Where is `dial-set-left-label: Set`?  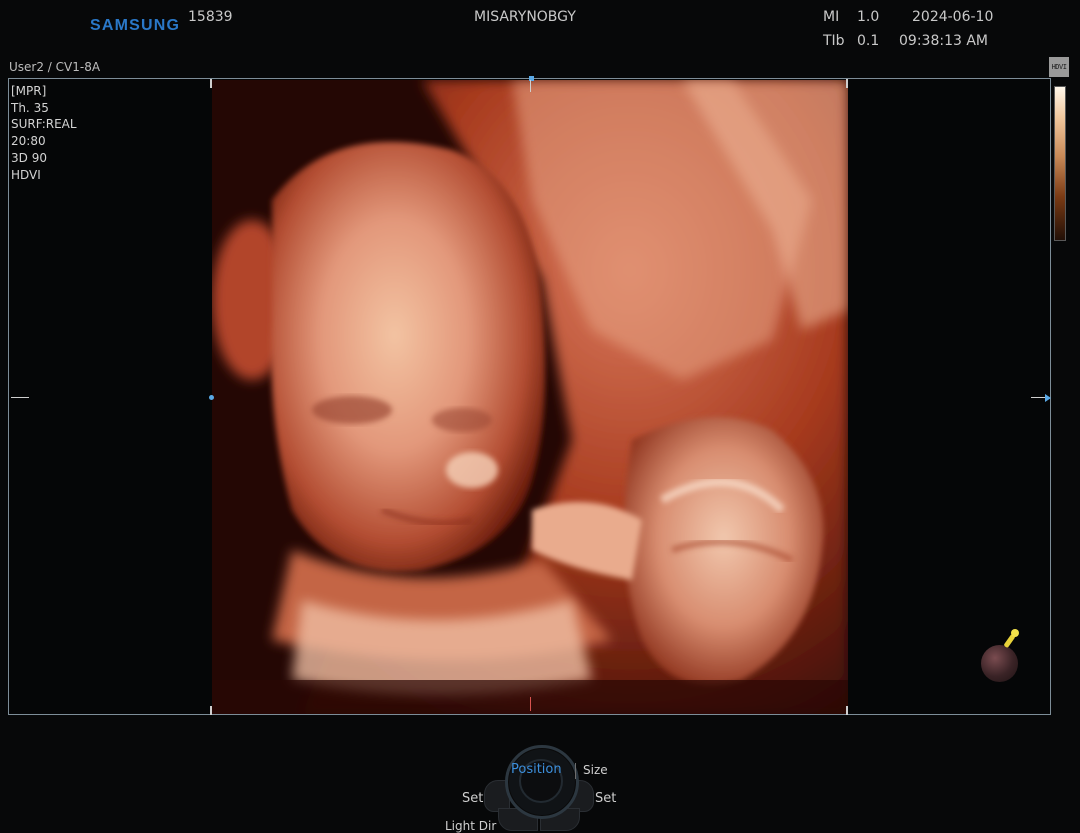
dial-set-left-label: Set is located at coordinates (472, 798).